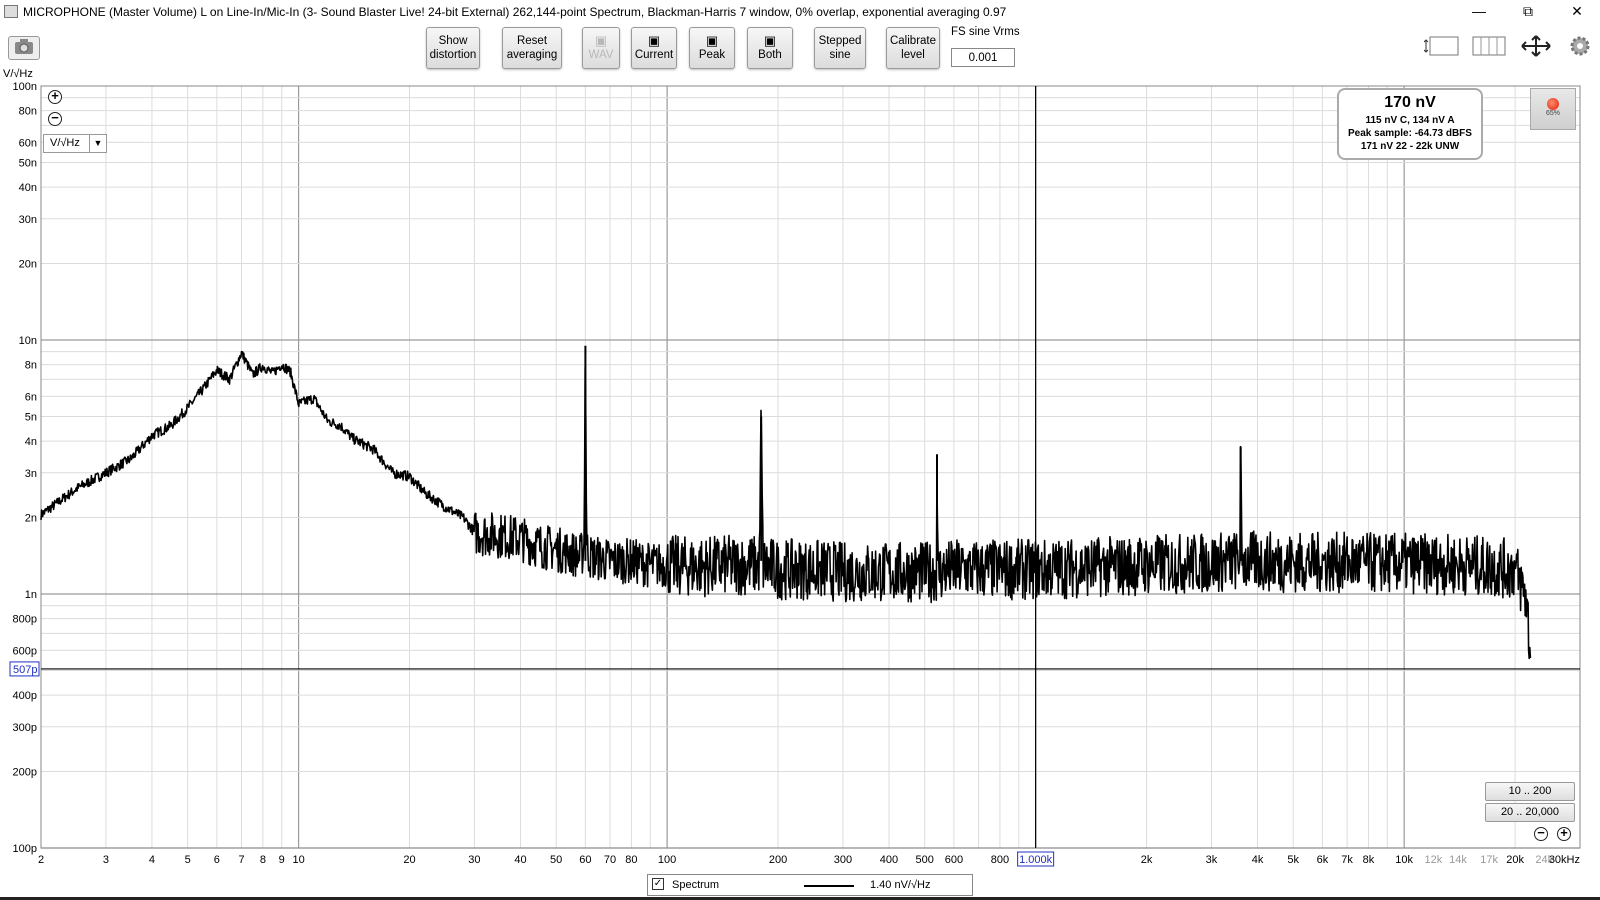 The width and height of the screenshot is (1600, 900). I want to click on x-tick-label: 20k, so click(1515, 860).